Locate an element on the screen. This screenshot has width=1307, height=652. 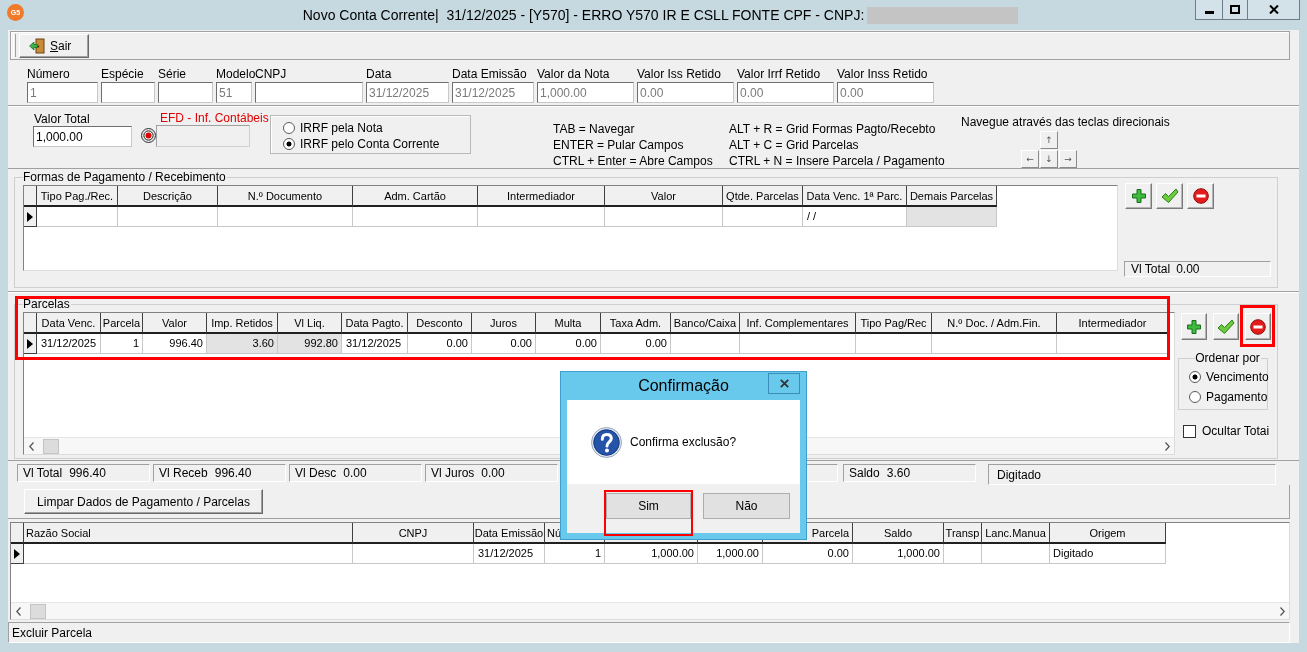
total-label: Vl Desc is located at coordinates (316, 473).